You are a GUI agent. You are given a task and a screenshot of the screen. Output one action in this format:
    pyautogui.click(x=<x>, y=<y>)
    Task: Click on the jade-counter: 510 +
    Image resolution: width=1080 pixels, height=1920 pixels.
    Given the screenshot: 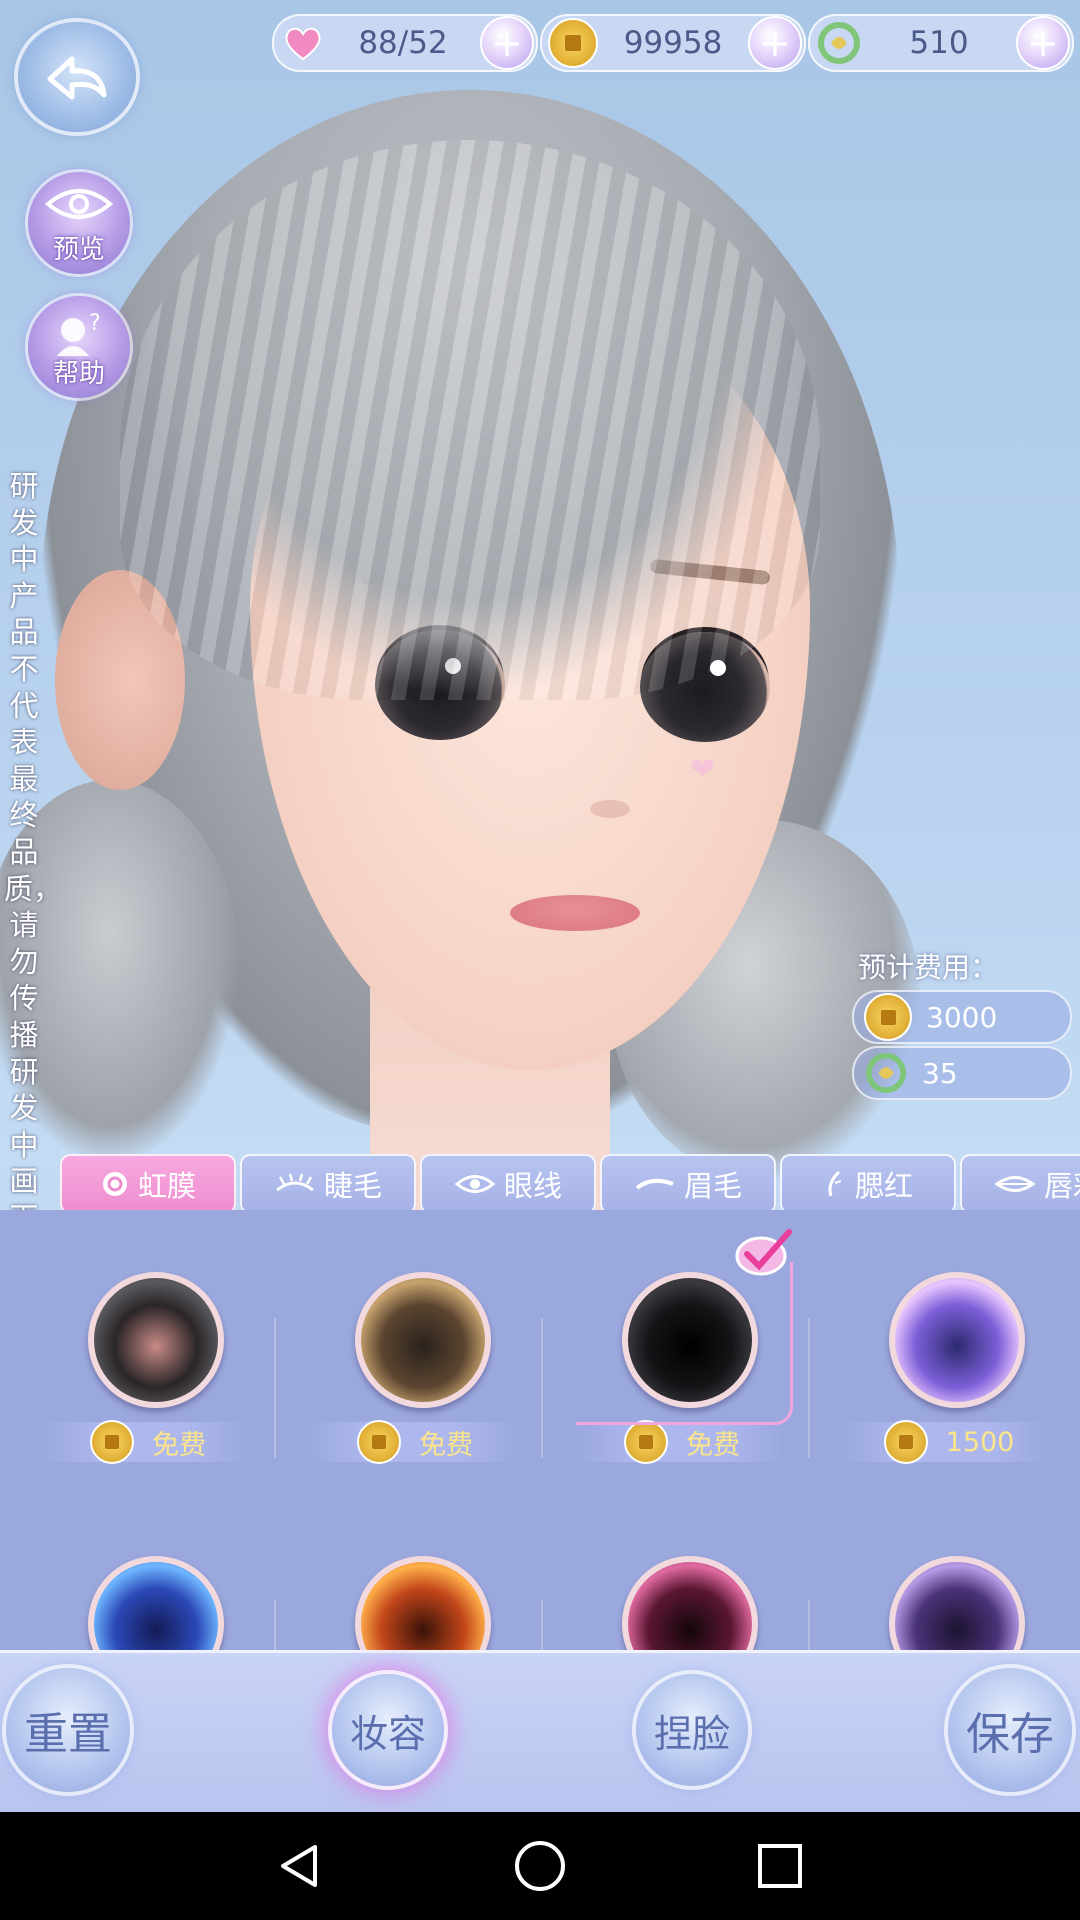 What is the action you would take?
    pyautogui.click(x=941, y=43)
    